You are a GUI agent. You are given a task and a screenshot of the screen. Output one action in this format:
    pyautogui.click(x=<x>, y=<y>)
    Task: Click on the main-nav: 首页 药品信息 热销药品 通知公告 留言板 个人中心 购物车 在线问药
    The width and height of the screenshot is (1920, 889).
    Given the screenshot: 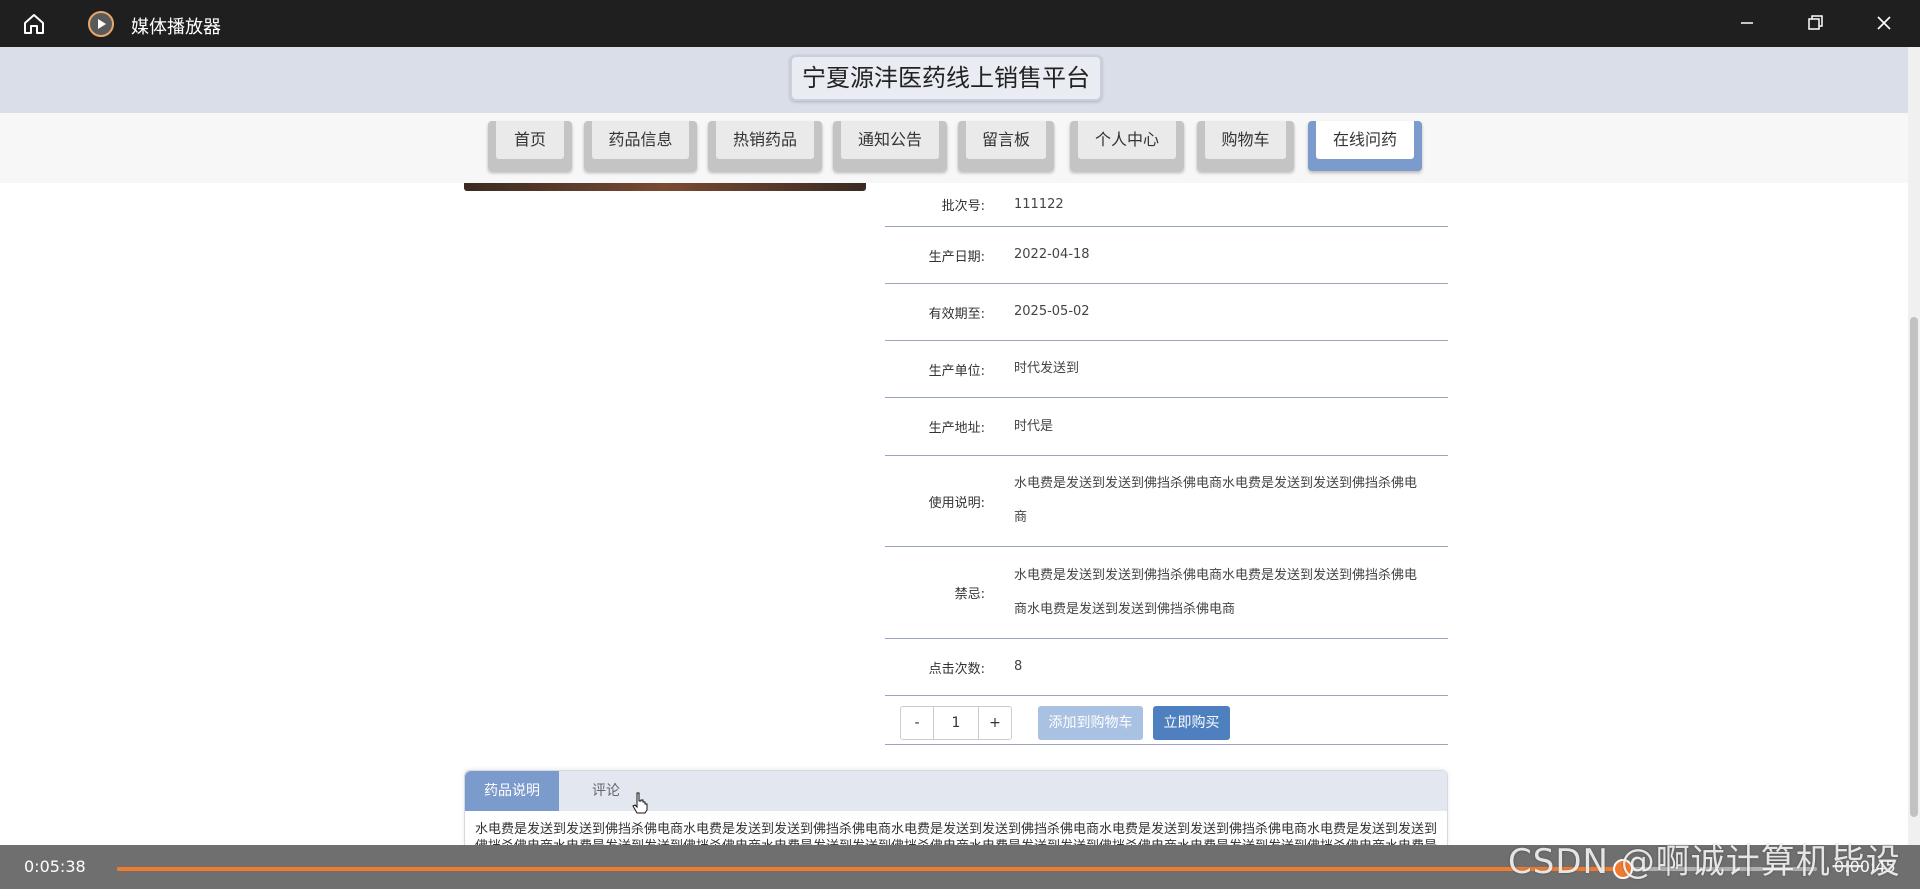 What is the action you would take?
    pyautogui.click(x=954, y=148)
    